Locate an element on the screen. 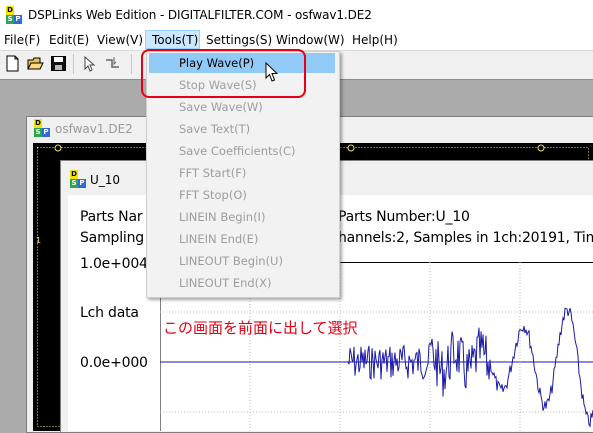  app-icon: D S P is located at coordinates (14, 15).